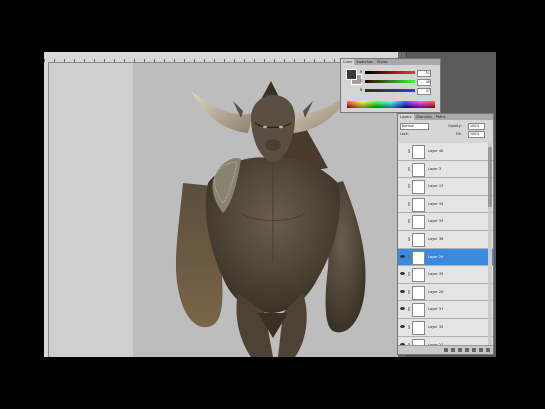  I want to click on red-value: 51, so click(424, 73).